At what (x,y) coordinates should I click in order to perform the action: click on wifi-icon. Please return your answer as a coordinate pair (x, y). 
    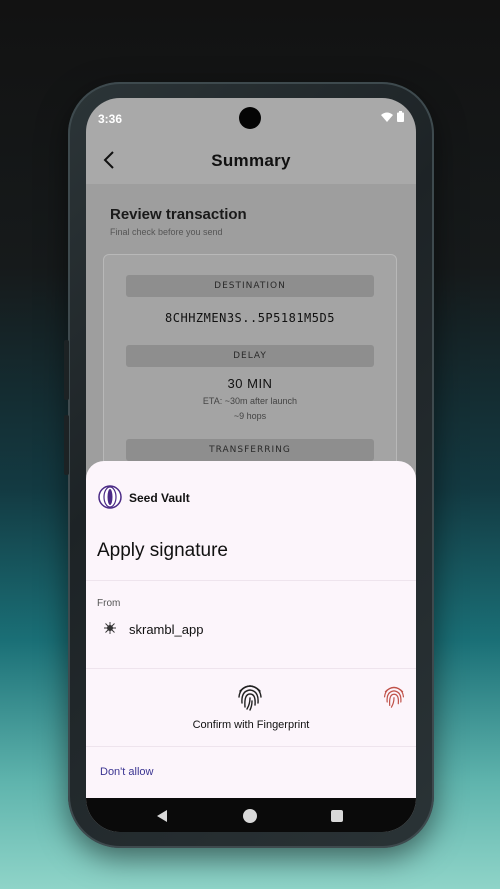
    Looking at the image, I should click on (387, 117).